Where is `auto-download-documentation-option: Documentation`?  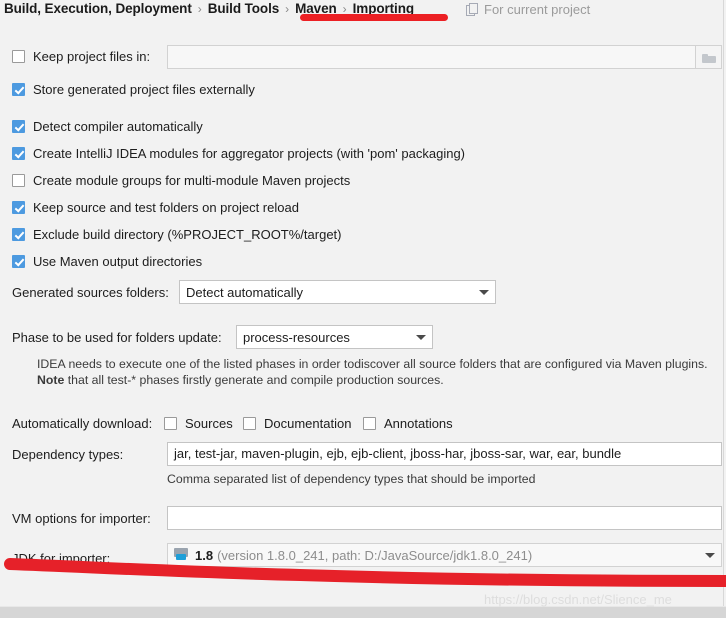 auto-download-documentation-option: Documentation is located at coordinates (297, 423).